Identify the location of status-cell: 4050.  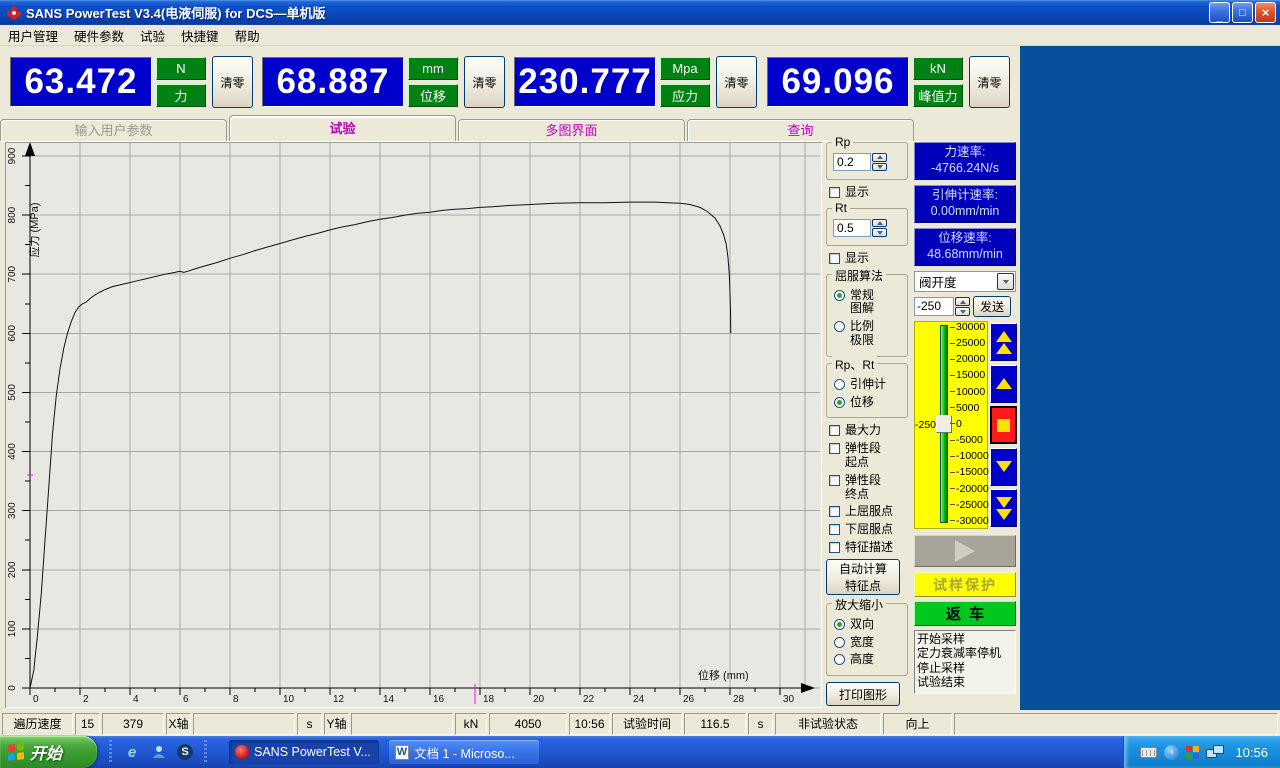
(528, 723).